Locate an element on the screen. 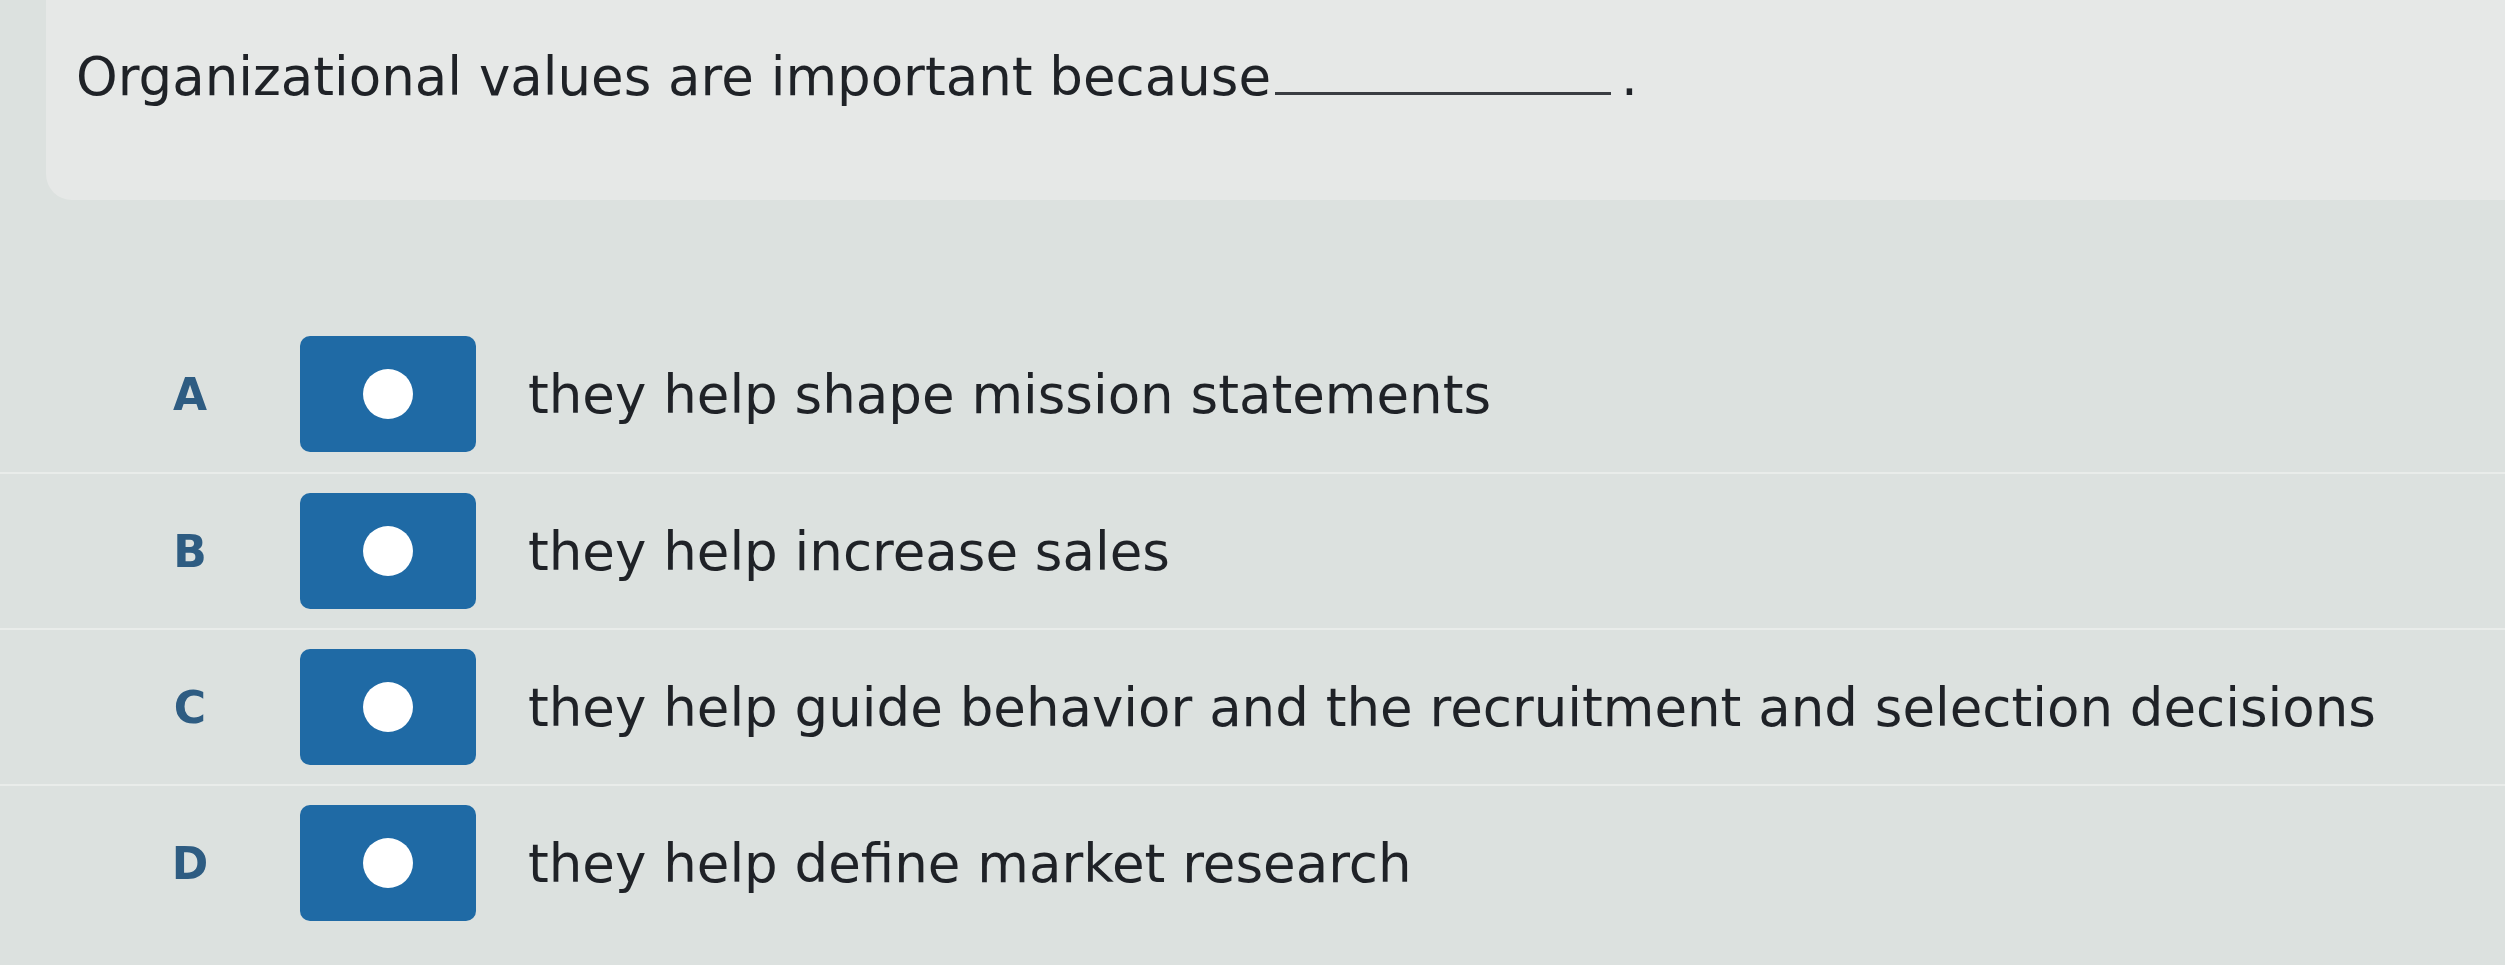  option-letter: D is located at coordinates (190, 863).